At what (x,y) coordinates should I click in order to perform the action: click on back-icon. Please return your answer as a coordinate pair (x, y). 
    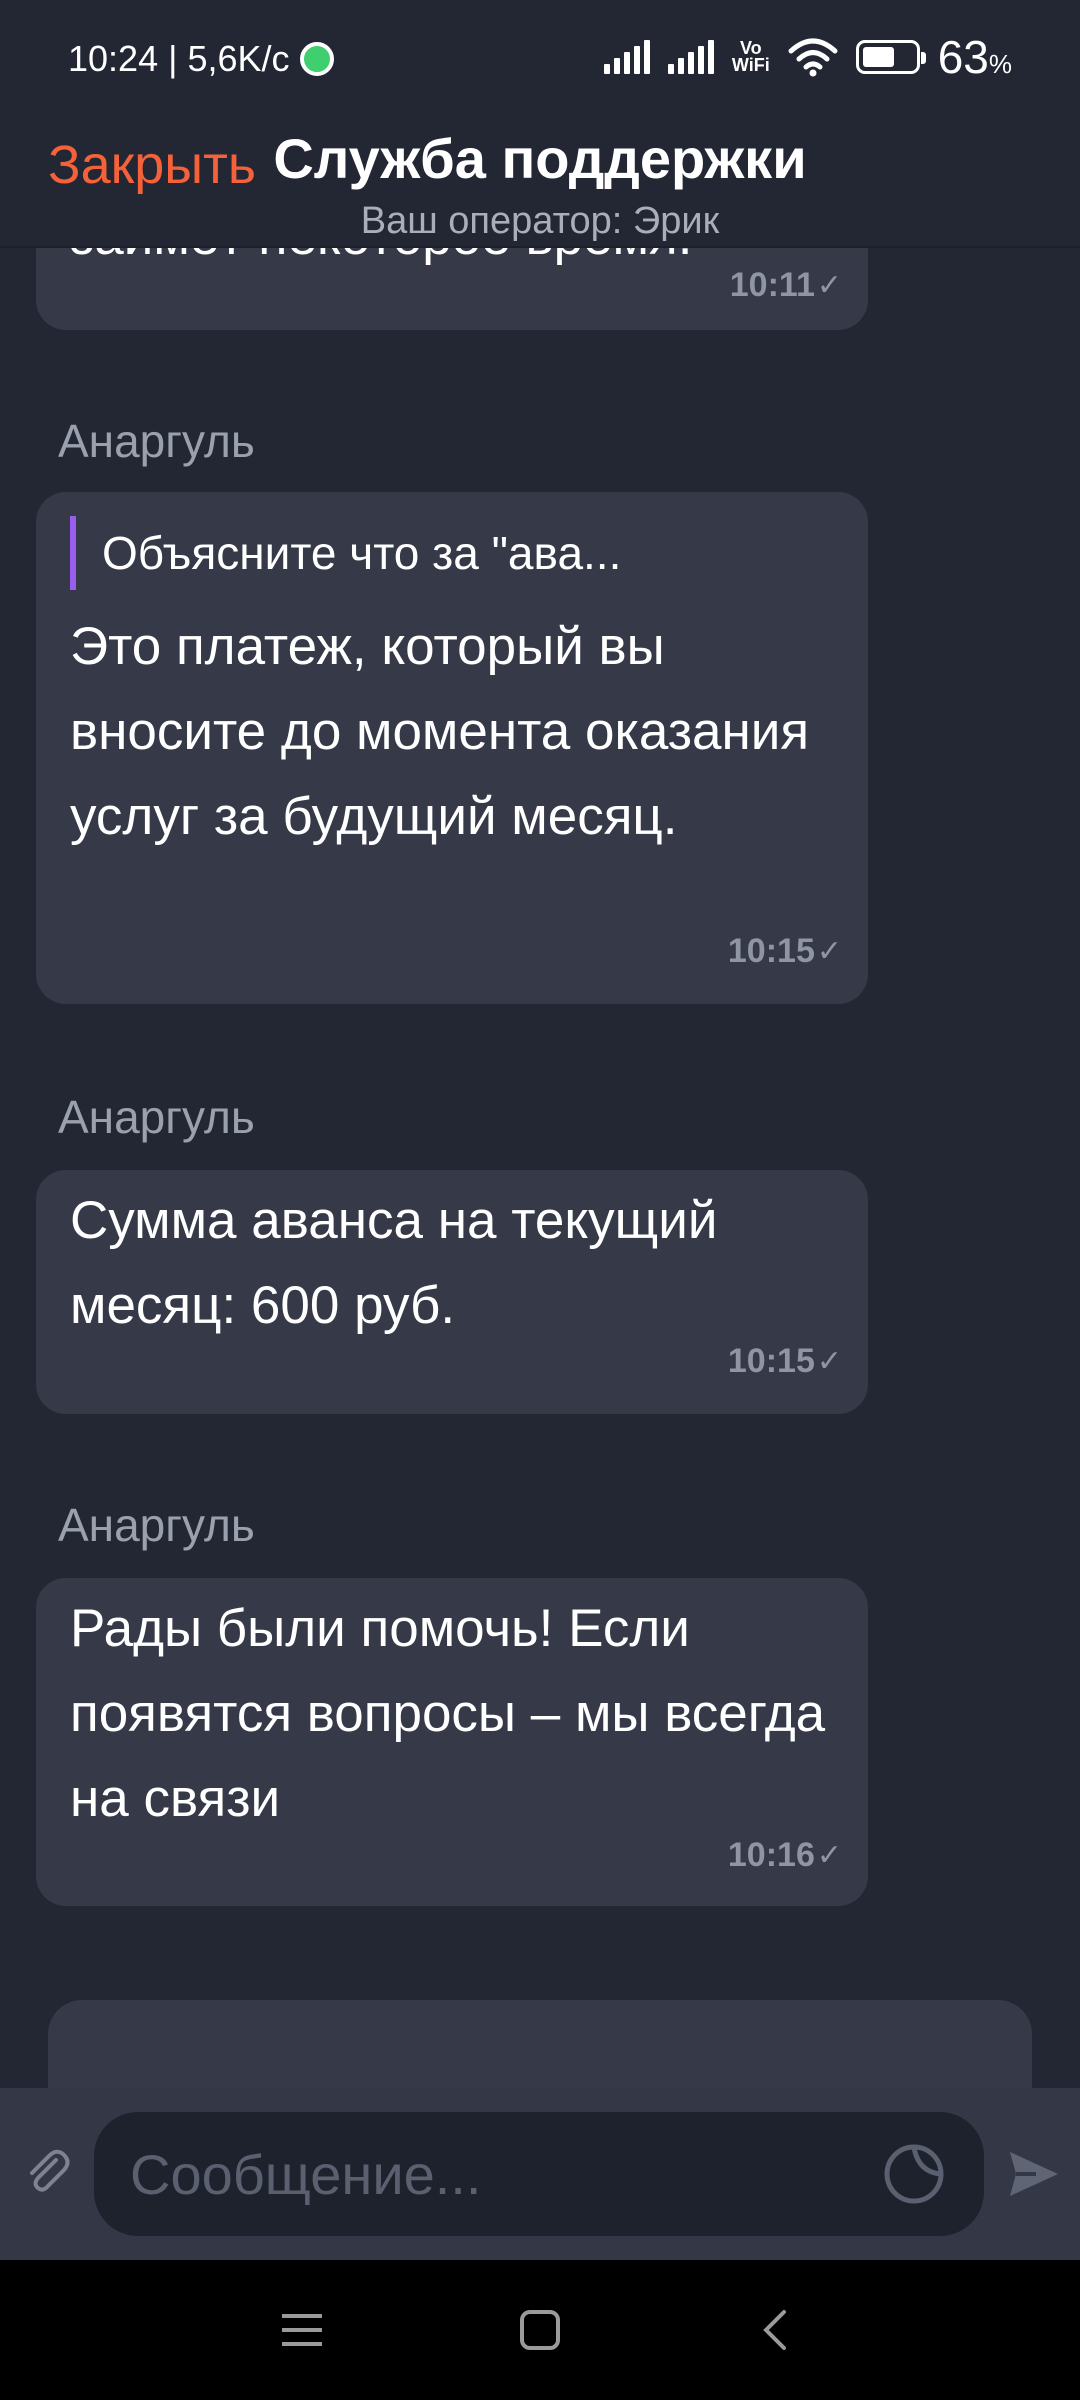
    Looking at the image, I should click on (776, 2330).